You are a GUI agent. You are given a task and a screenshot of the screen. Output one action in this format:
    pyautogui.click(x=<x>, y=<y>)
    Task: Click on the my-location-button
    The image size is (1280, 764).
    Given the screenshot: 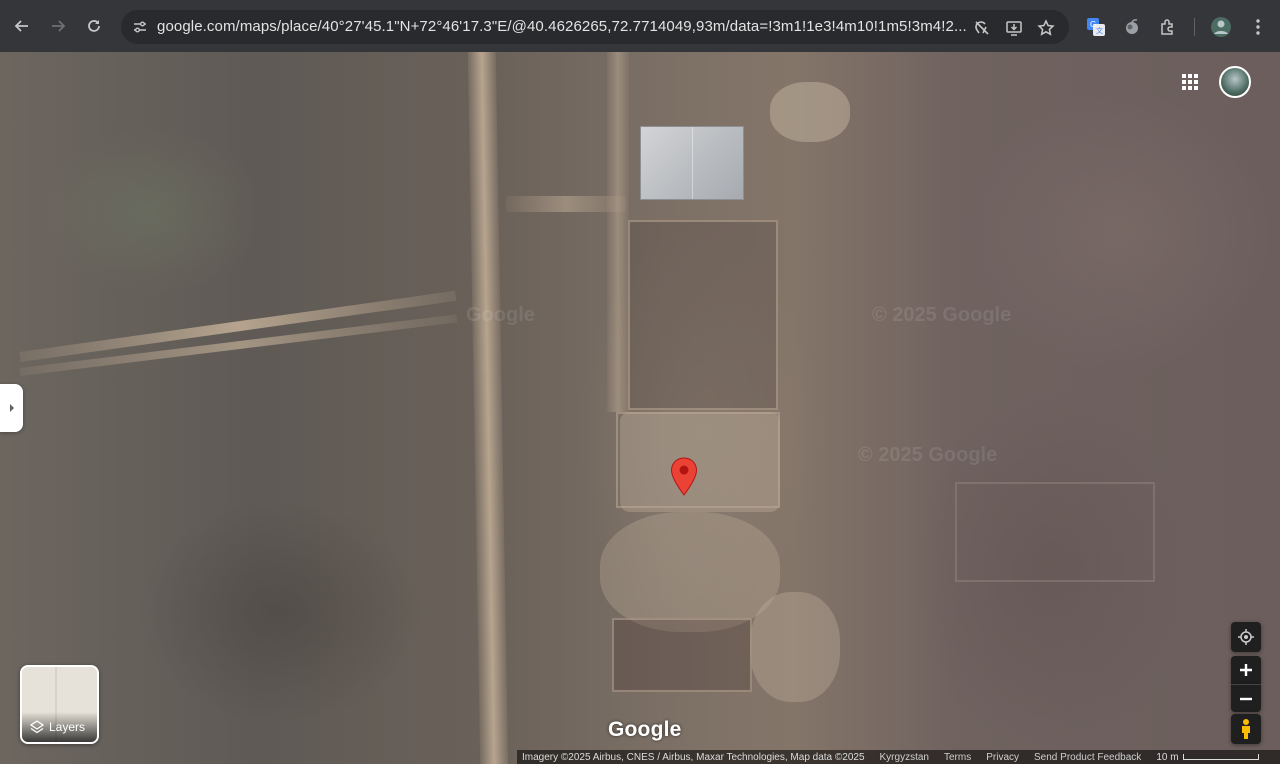 What is the action you would take?
    pyautogui.click(x=1246, y=637)
    